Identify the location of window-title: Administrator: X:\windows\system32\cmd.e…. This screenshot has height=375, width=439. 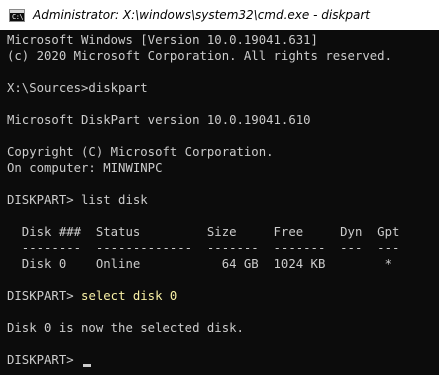
(202, 15).